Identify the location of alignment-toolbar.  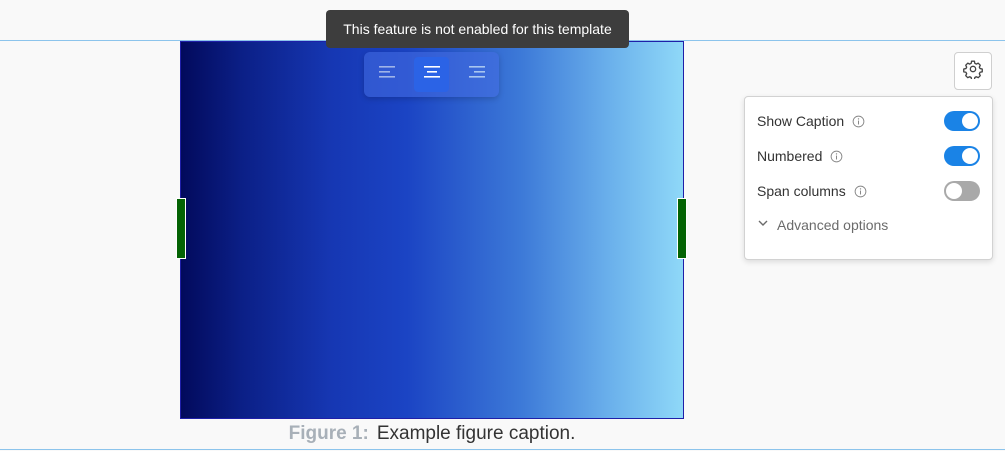
(431, 74).